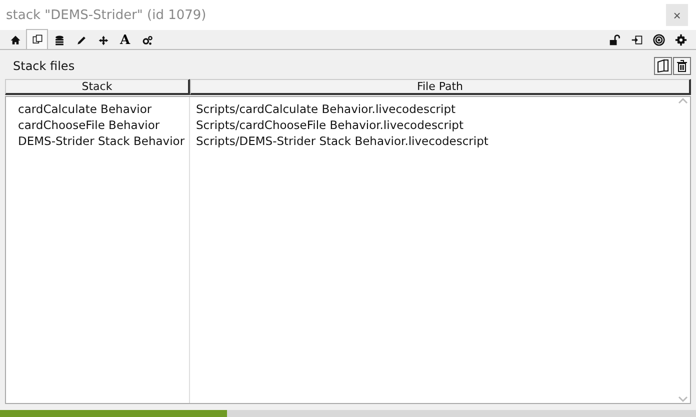 Image resolution: width=696 pixels, height=417 pixels. I want to click on trash-button, so click(682, 66).